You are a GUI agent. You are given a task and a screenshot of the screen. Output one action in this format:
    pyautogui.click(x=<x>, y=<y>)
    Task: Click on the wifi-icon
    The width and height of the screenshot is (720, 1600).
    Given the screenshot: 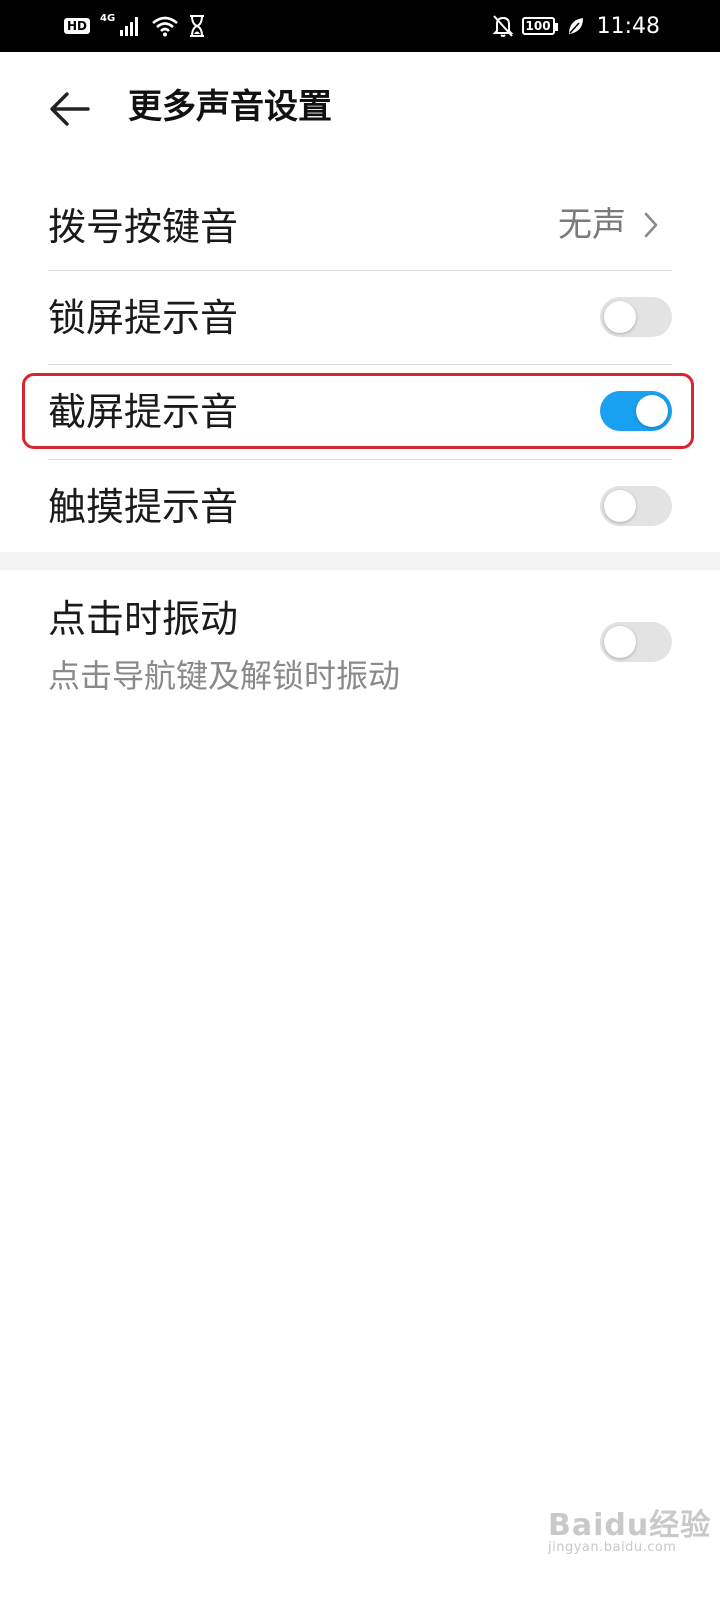 What is the action you would take?
    pyautogui.click(x=165, y=26)
    